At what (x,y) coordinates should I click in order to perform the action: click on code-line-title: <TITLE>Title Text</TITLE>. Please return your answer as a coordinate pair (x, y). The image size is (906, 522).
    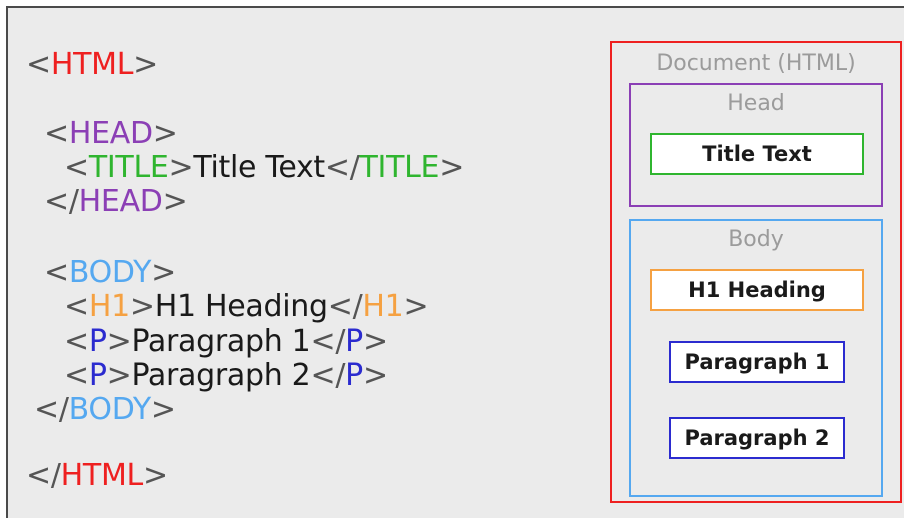
    Looking at the image, I should click on (264, 168).